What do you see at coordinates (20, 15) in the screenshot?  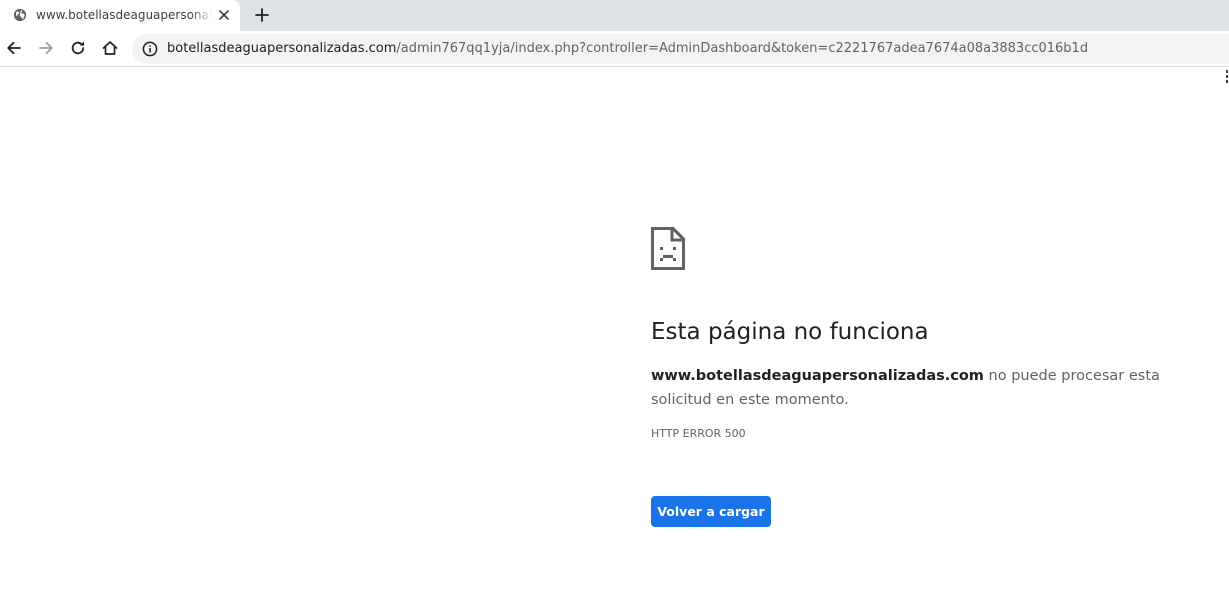 I see `globe-icon` at bounding box center [20, 15].